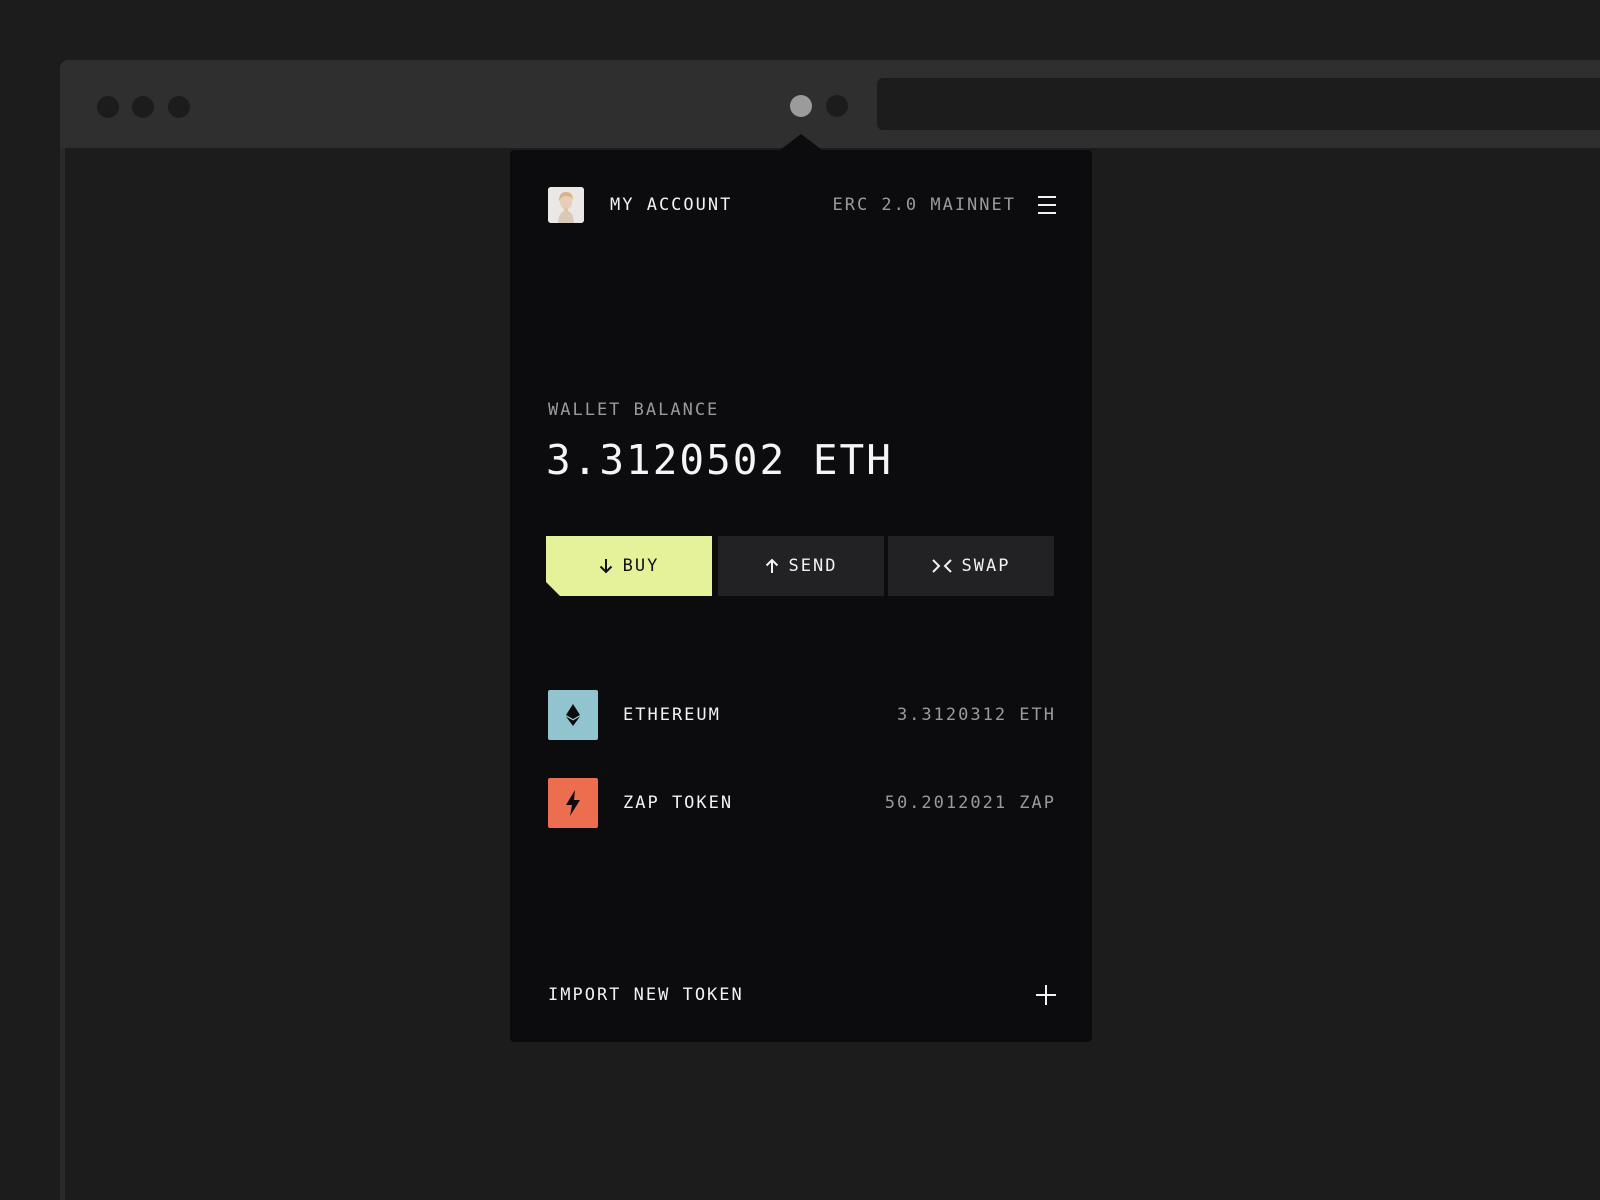 Image resolution: width=1600 pixels, height=1200 pixels. What do you see at coordinates (719, 460) in the screenshot?
I see `balance-value: 3.3120502 ETH` at bounding box center [719, 460].